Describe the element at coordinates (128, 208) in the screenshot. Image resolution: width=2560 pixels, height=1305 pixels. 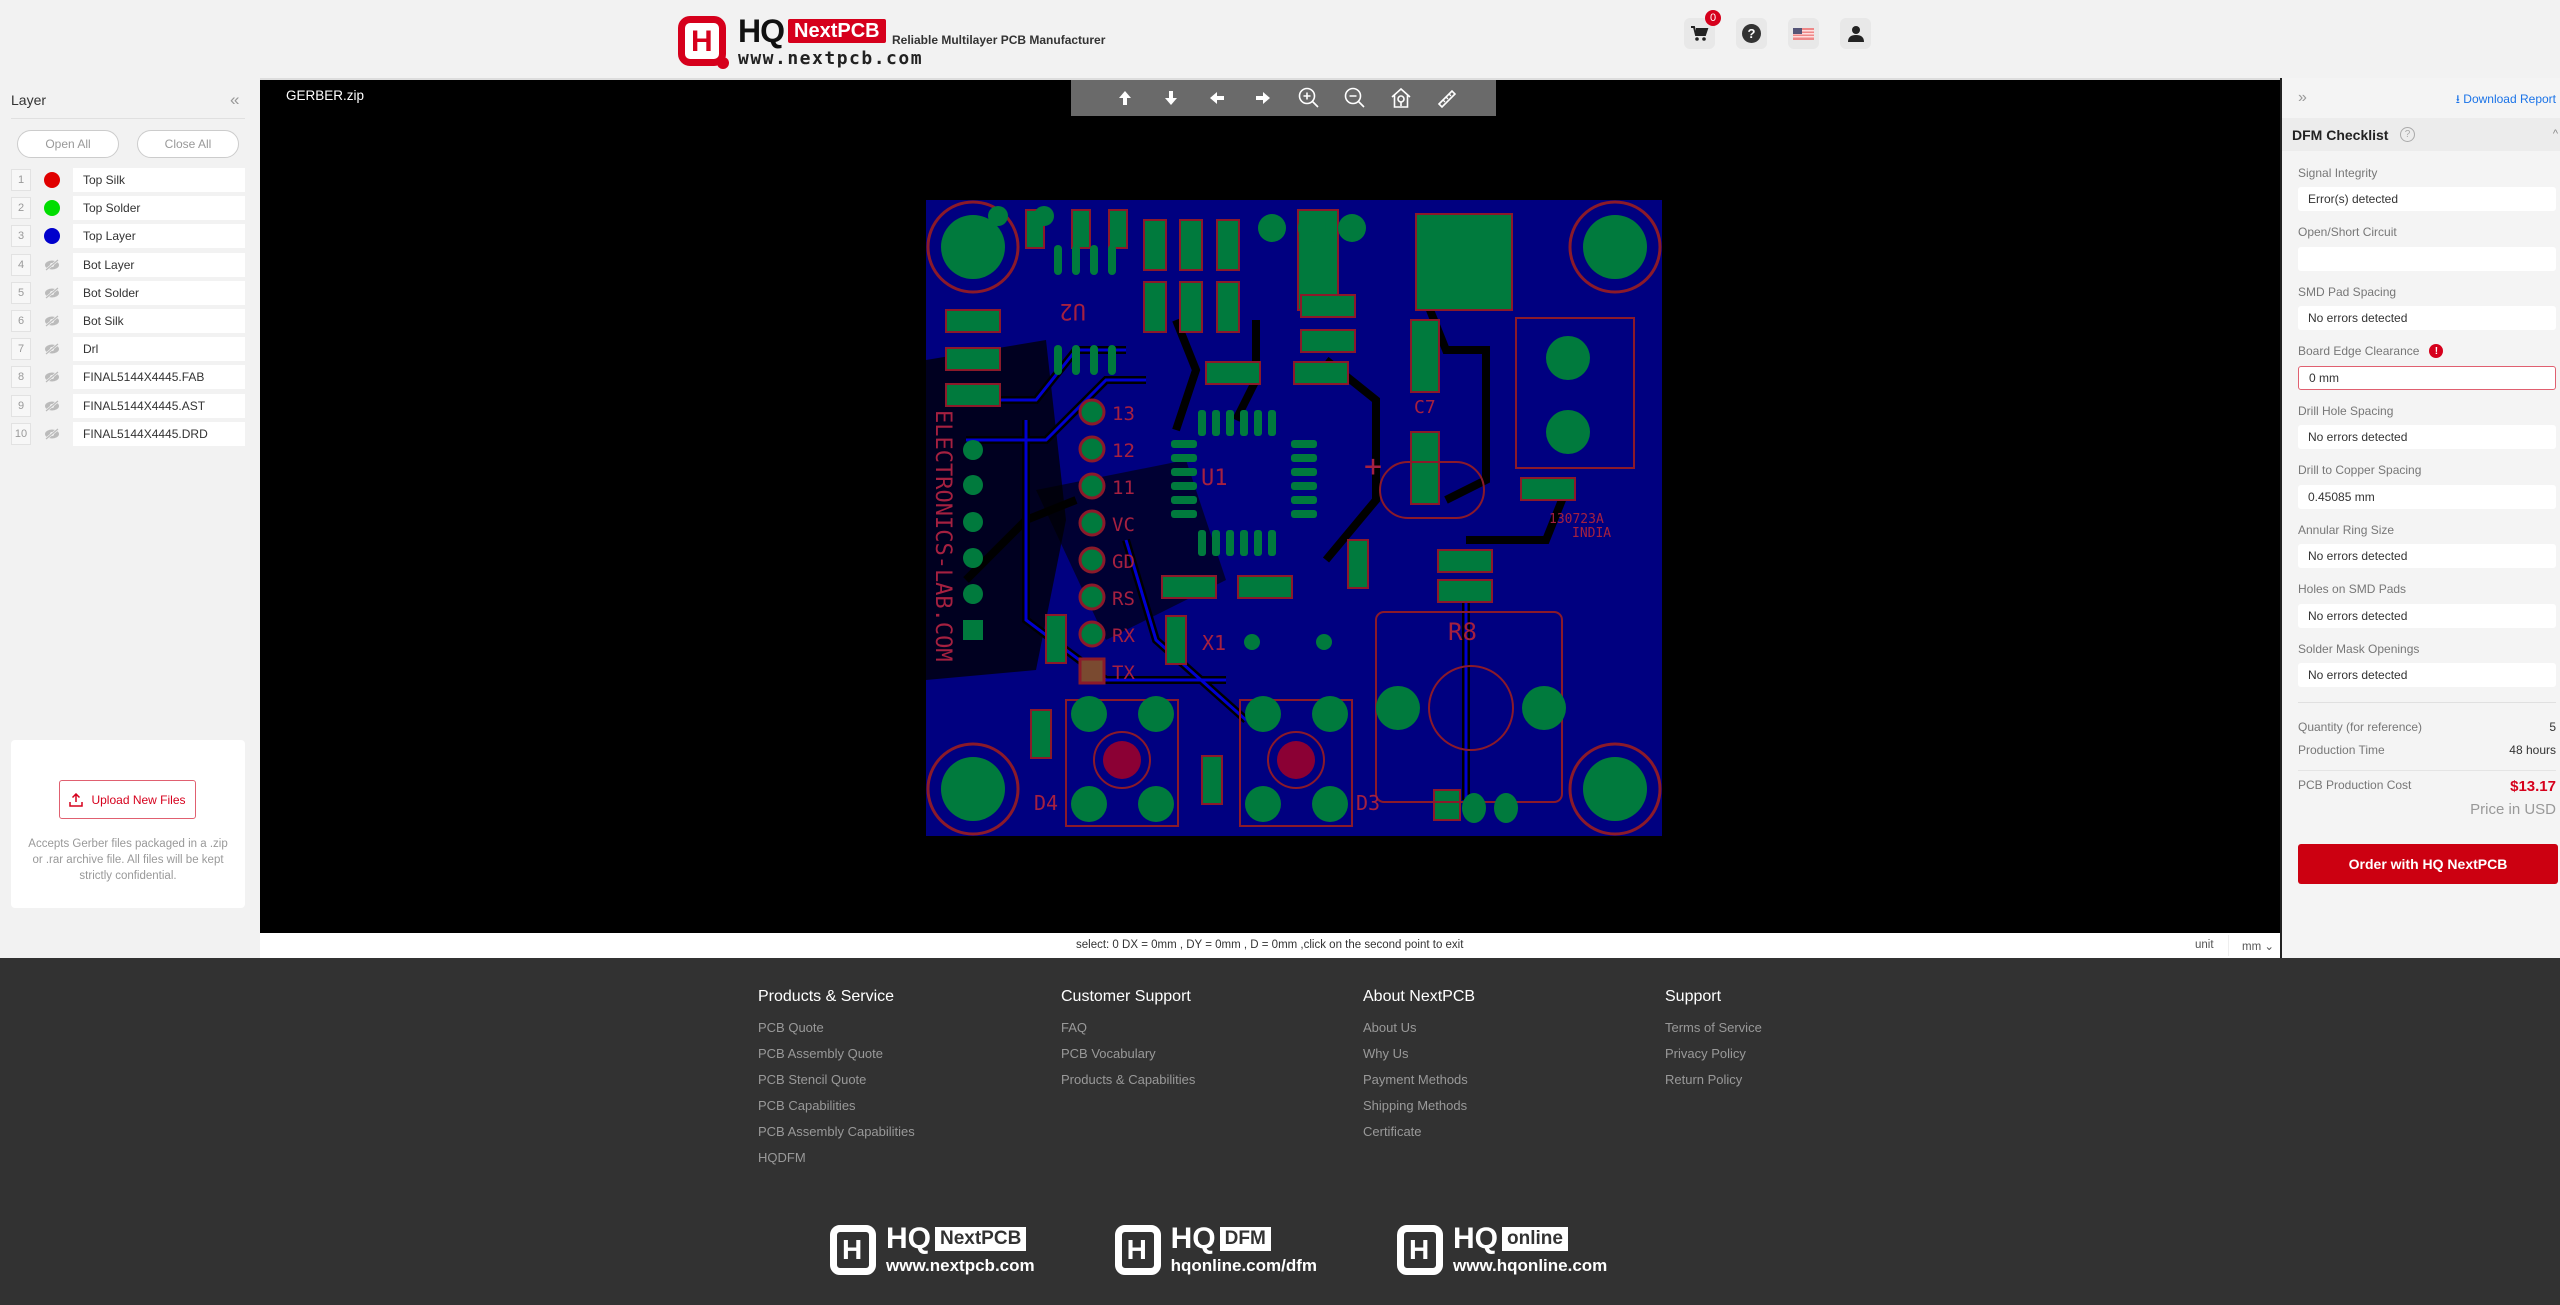
I see `layer-row: 2 Top Solder` at that location.